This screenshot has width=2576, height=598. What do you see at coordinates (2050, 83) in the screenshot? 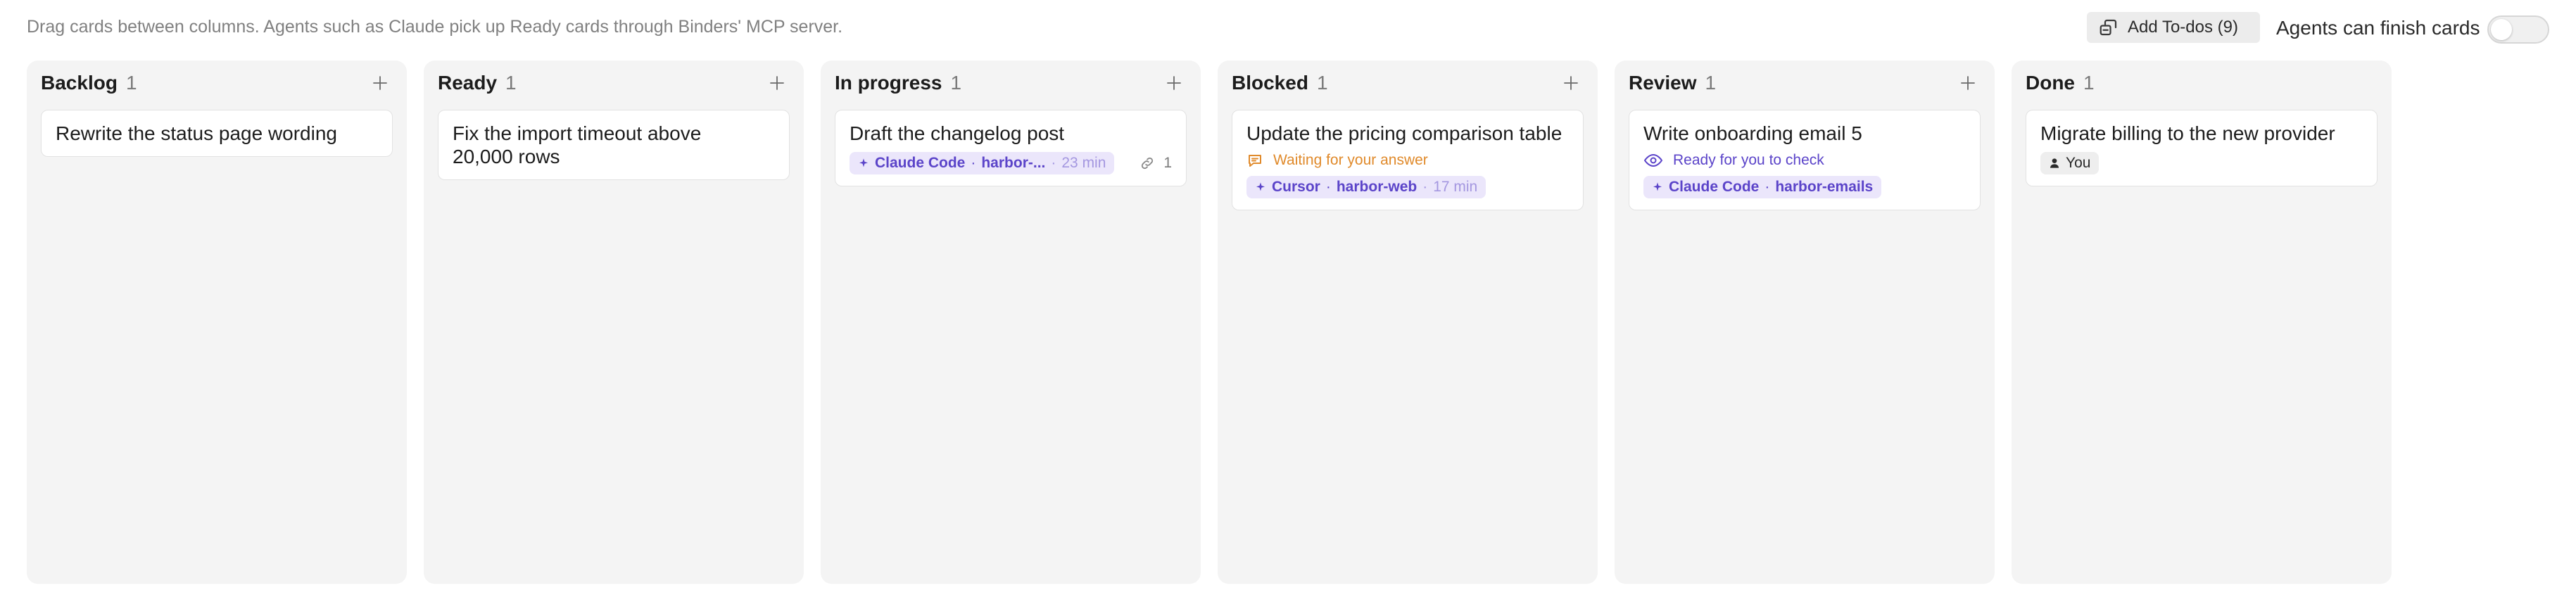
I see `column-title: Done` at bounding box center [2050, 83].